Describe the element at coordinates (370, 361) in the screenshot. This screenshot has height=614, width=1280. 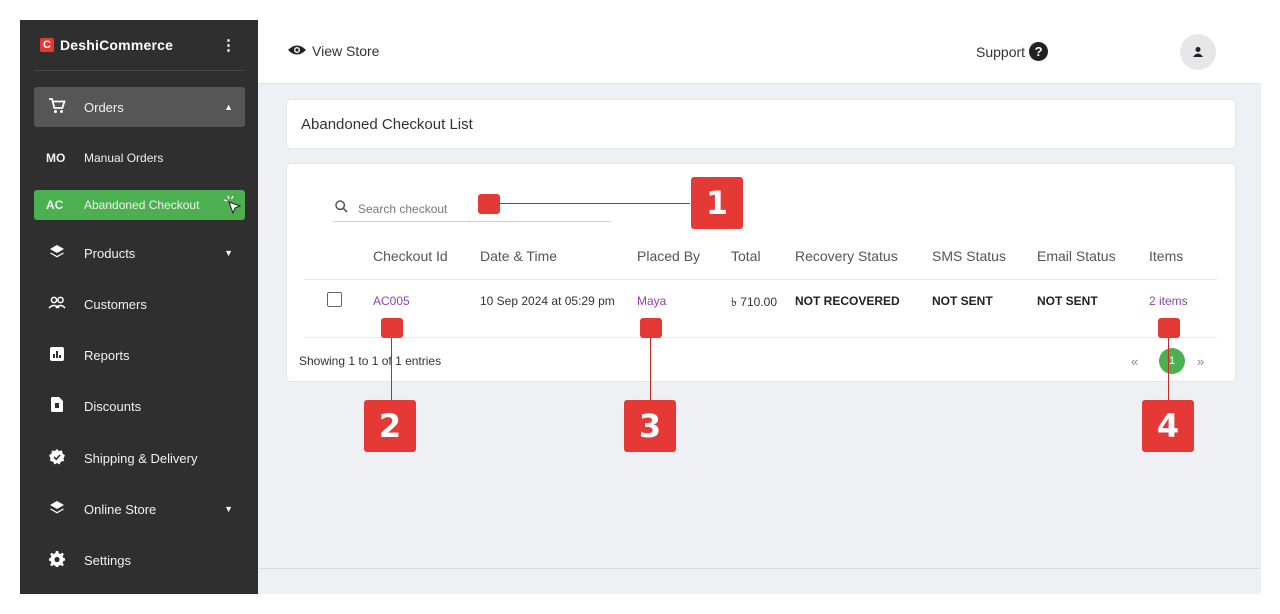
I see `entries-summary: Showing 1 to 1 of 1 entries` at that location.